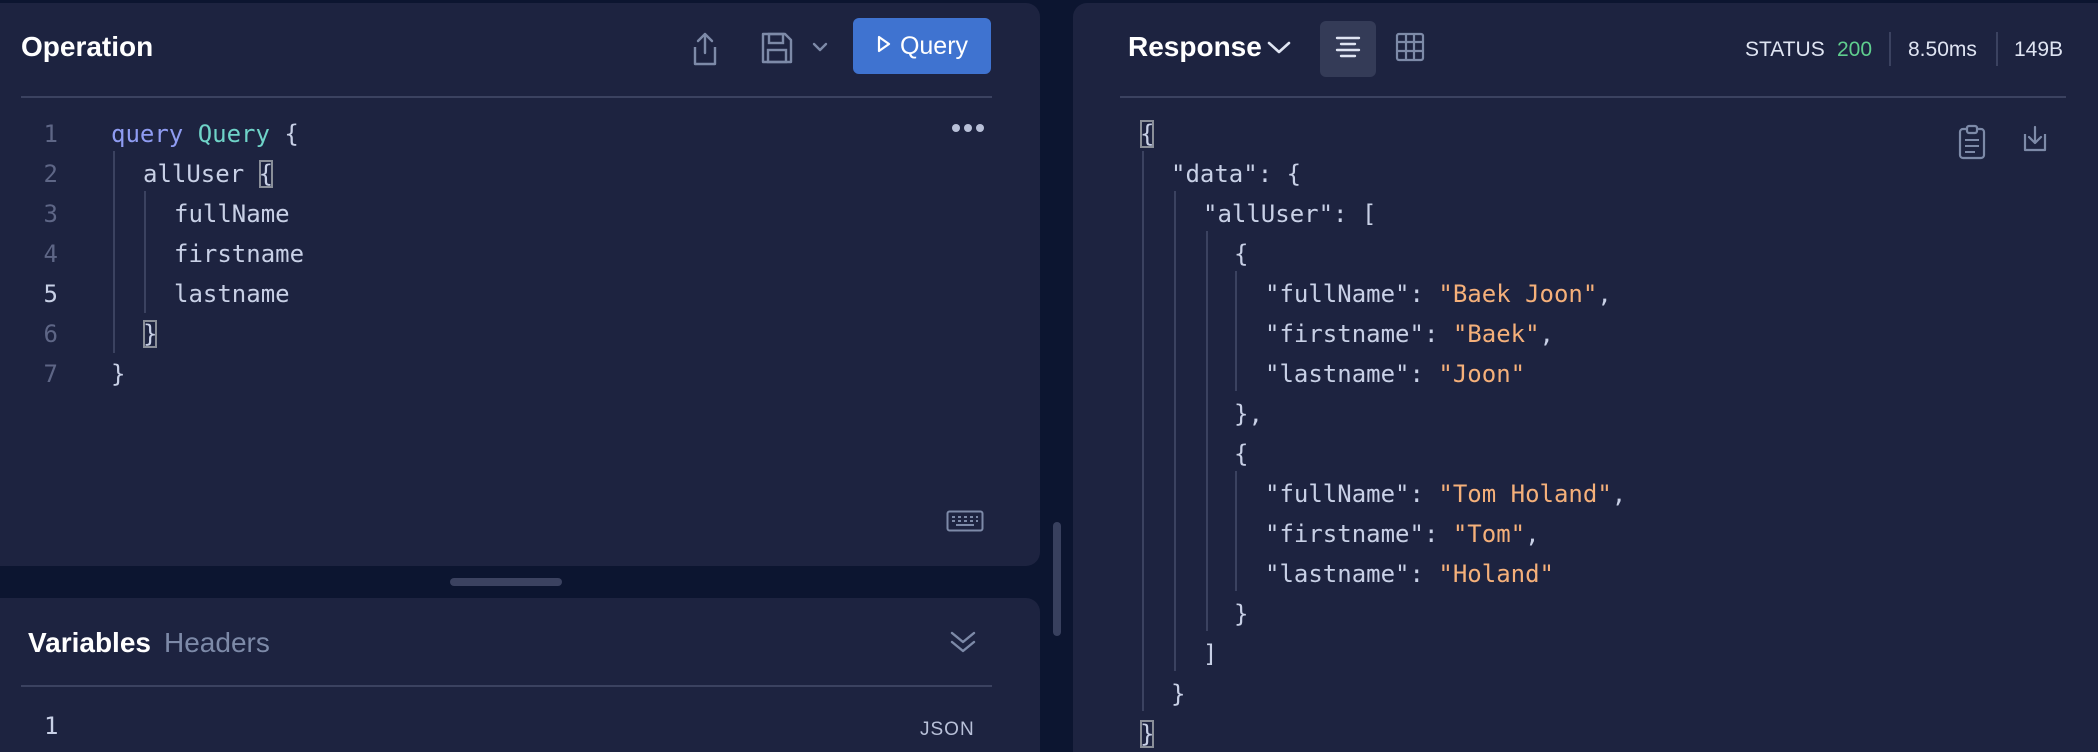 The width and height of the screenshot is (2098, 752). What do you see at coordinates (2035, 139) in the screenshot?
I see `download-icon` at bounding box center [2035, 139].